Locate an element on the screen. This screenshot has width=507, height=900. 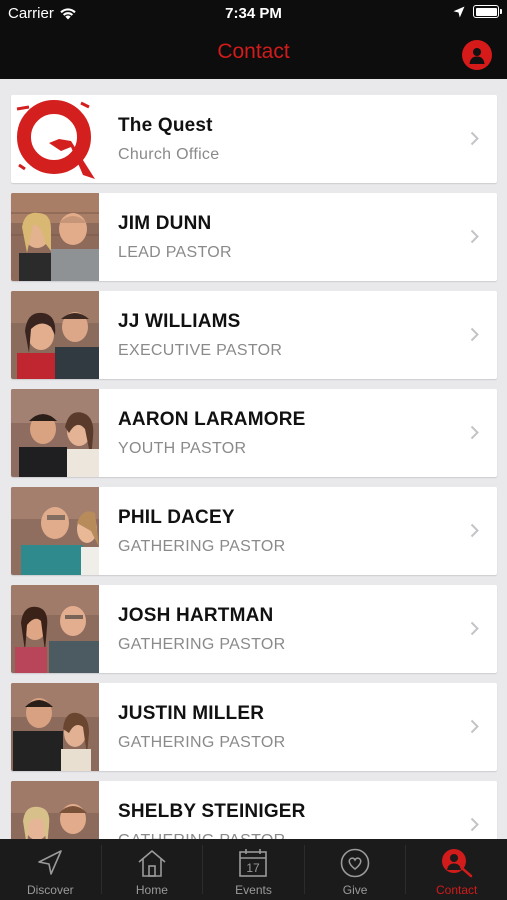
contact-search-icon is located at coordinates (456, 863).